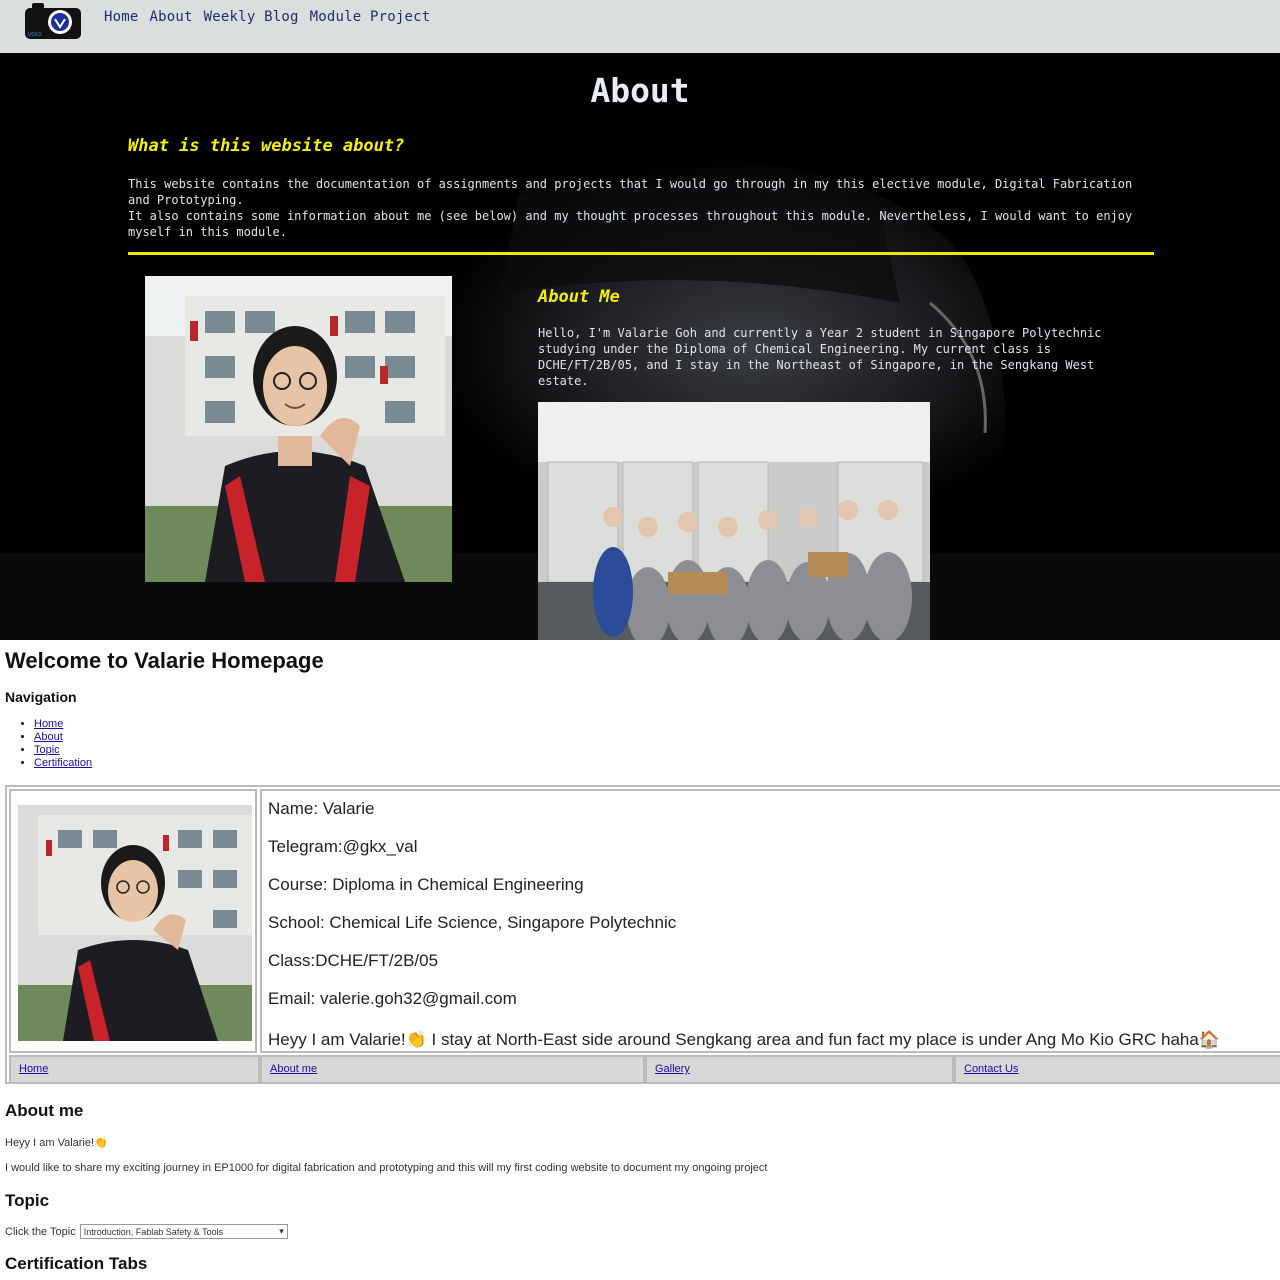 Image resolution: width=1280 pixels, height=1280 pixels. What do you see at coordinates (991, 1069) in the screenshot?
I see `contact-us-link: Contact Us` at bounding box center [991, 1069].